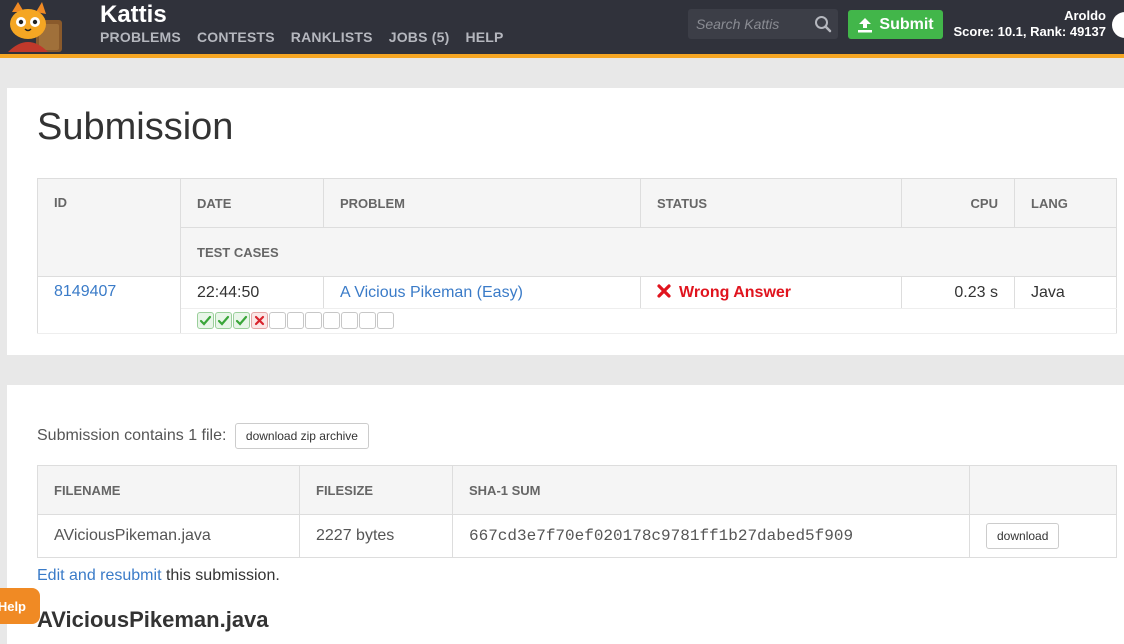 Image resolution: width=1124 pixels, height=644 pixels. What do you see at coordinates (906, 24) in the screenshot?
I see `submit-label: Submit` at bounding box center [906, 24].